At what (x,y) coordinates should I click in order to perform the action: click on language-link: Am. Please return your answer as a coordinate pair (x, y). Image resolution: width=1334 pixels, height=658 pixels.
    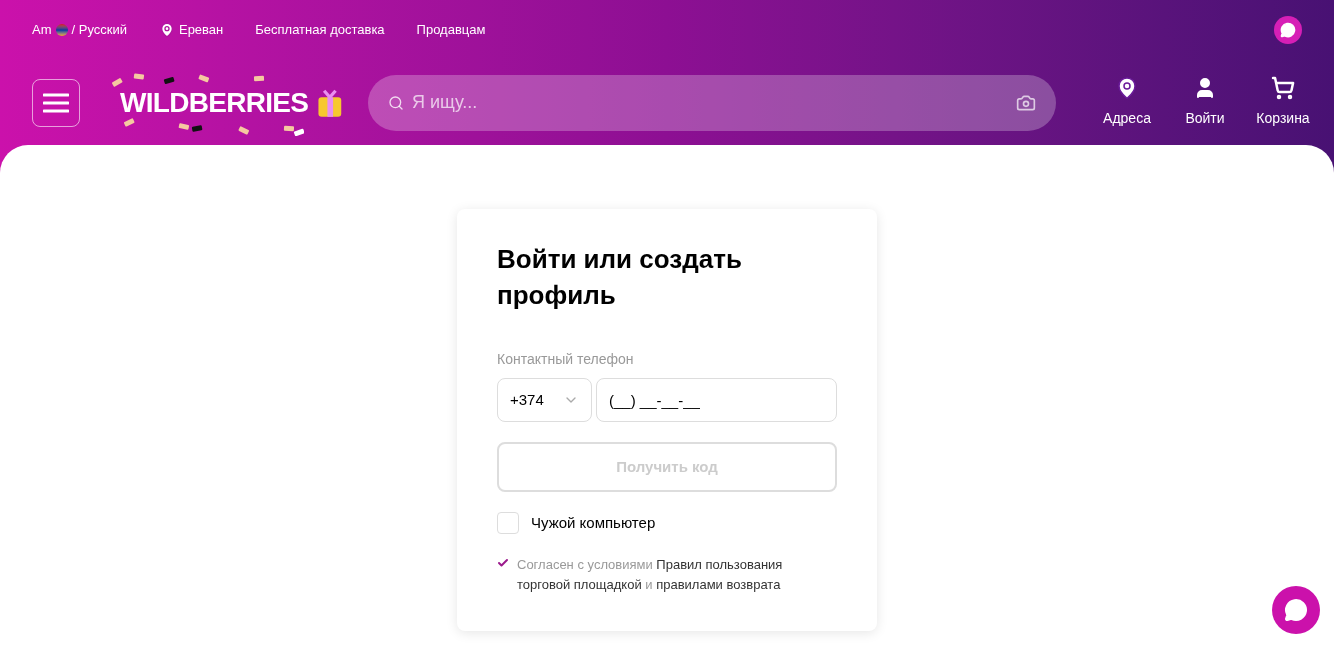
    Looking at the image, I should click on (42, 30).